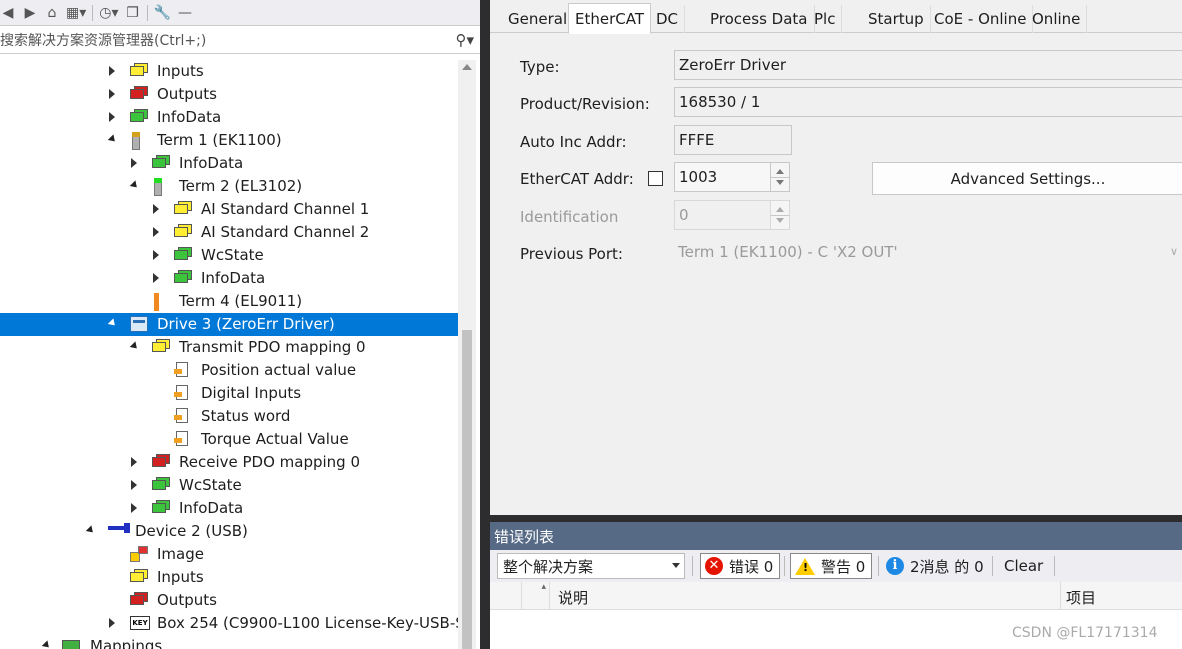 This screenshot has width=1182, height=649. What do you see at coordinates (536, 596) in the screenshot?
I see `column-sort-header: ▴` at bounding box center [536, 596].